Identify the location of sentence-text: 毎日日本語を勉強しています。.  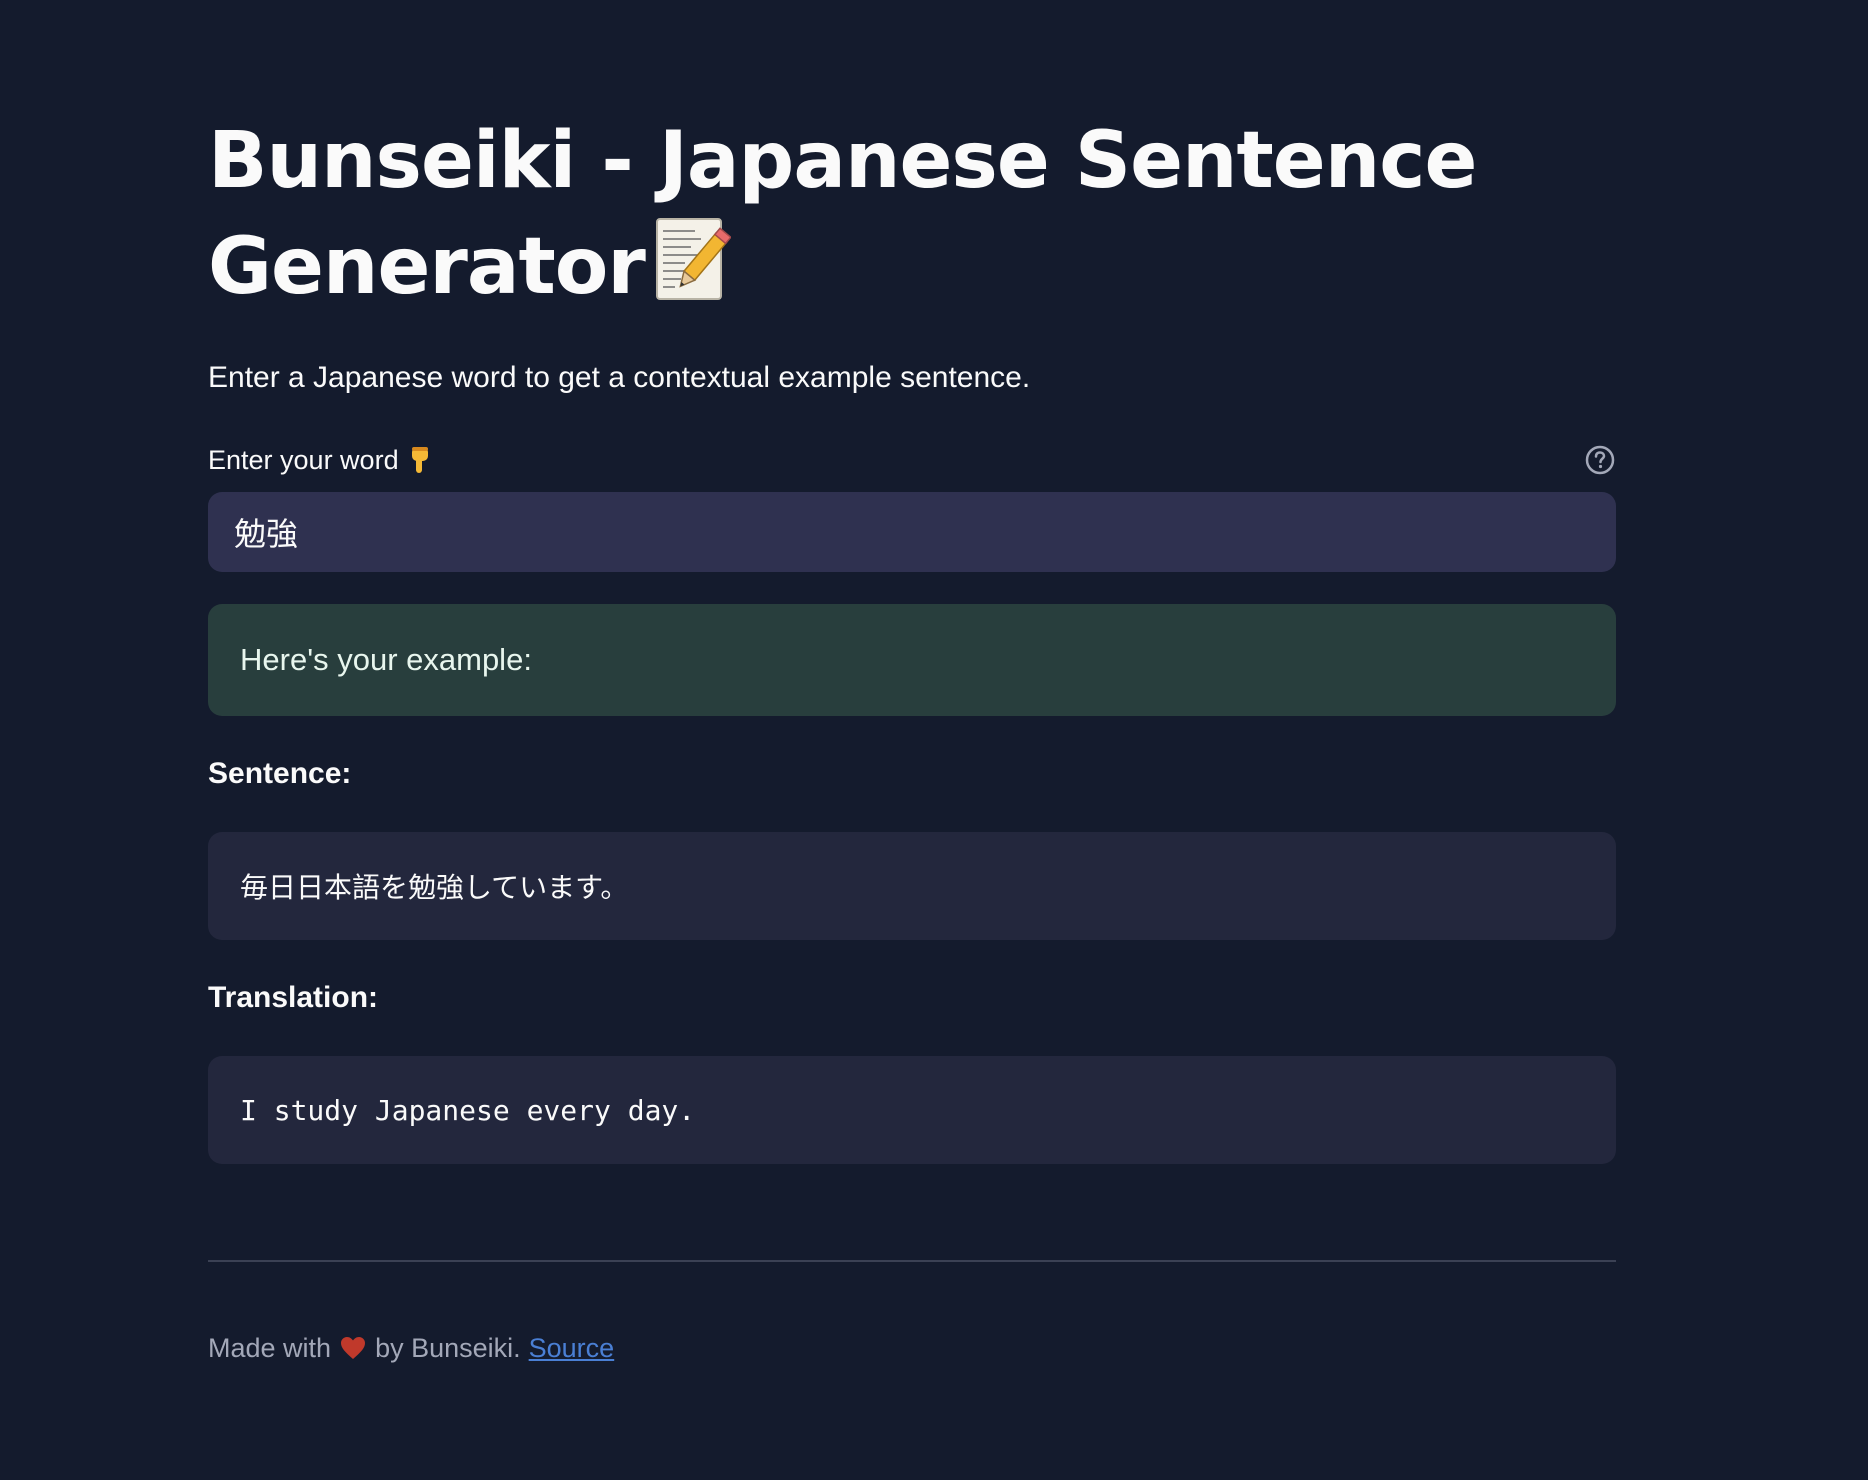
(434, 887).